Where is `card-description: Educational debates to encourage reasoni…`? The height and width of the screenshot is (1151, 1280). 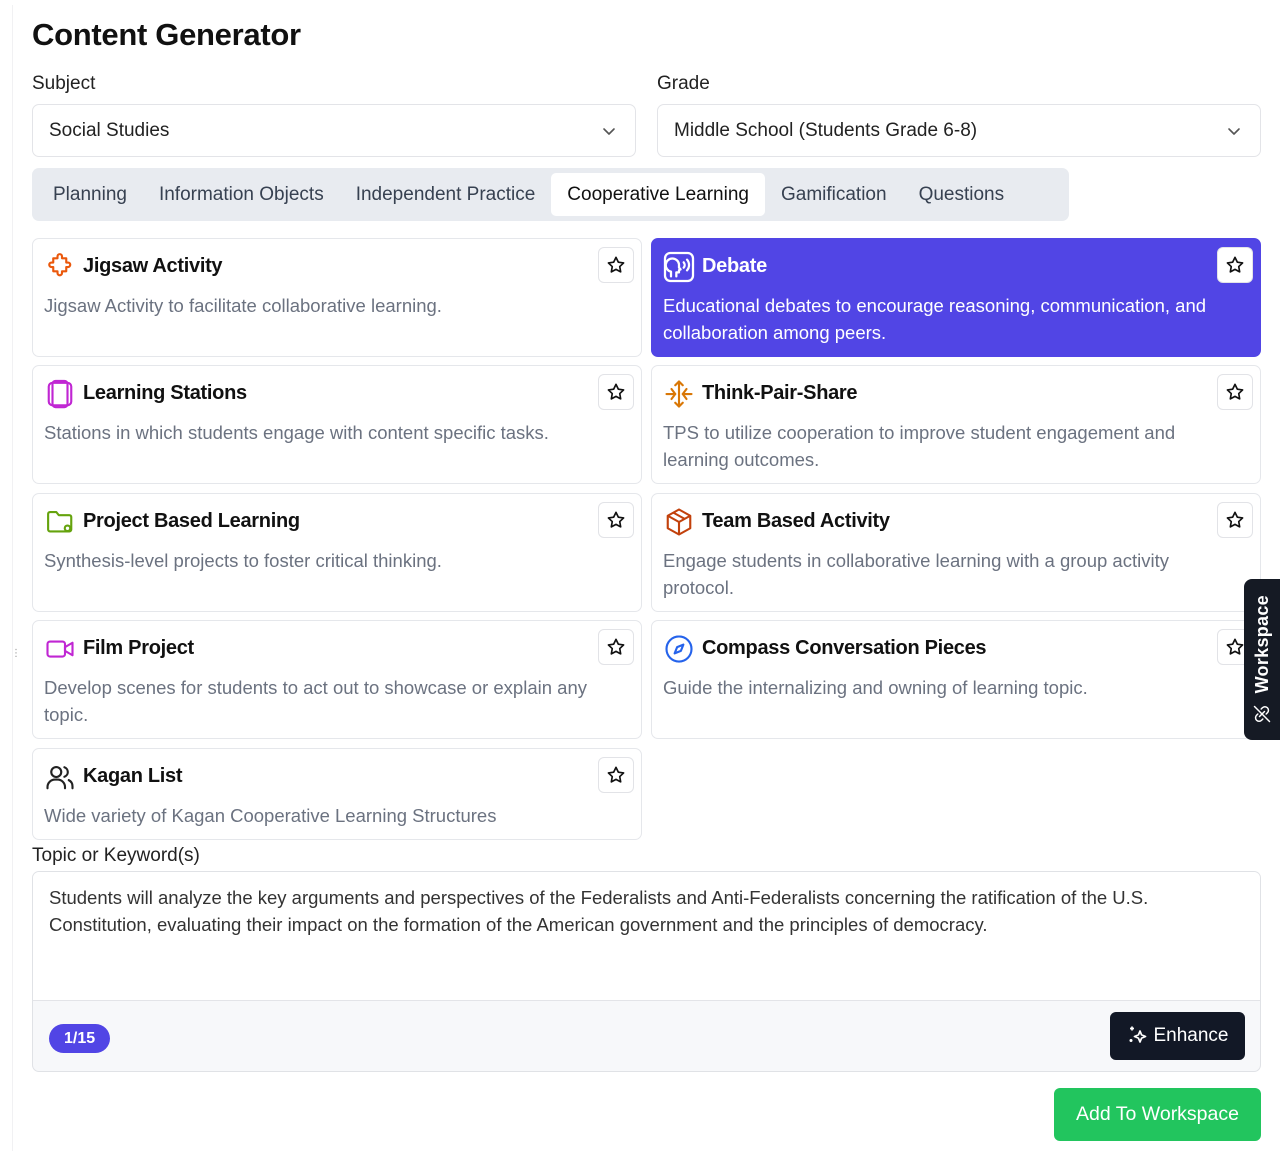 card-description: Educational debates to encourage reasoni… is located at coordinates (935, 319).